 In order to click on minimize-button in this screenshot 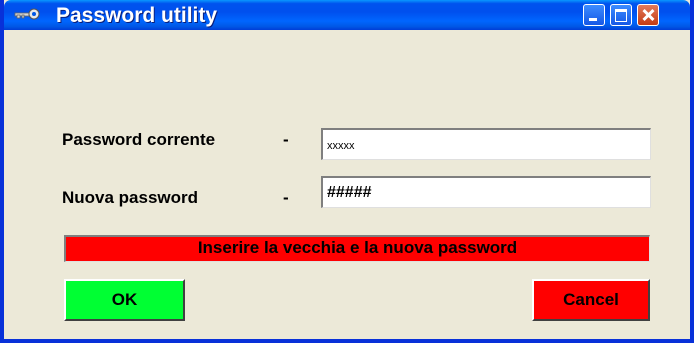, I will do `click(594, 15)`.